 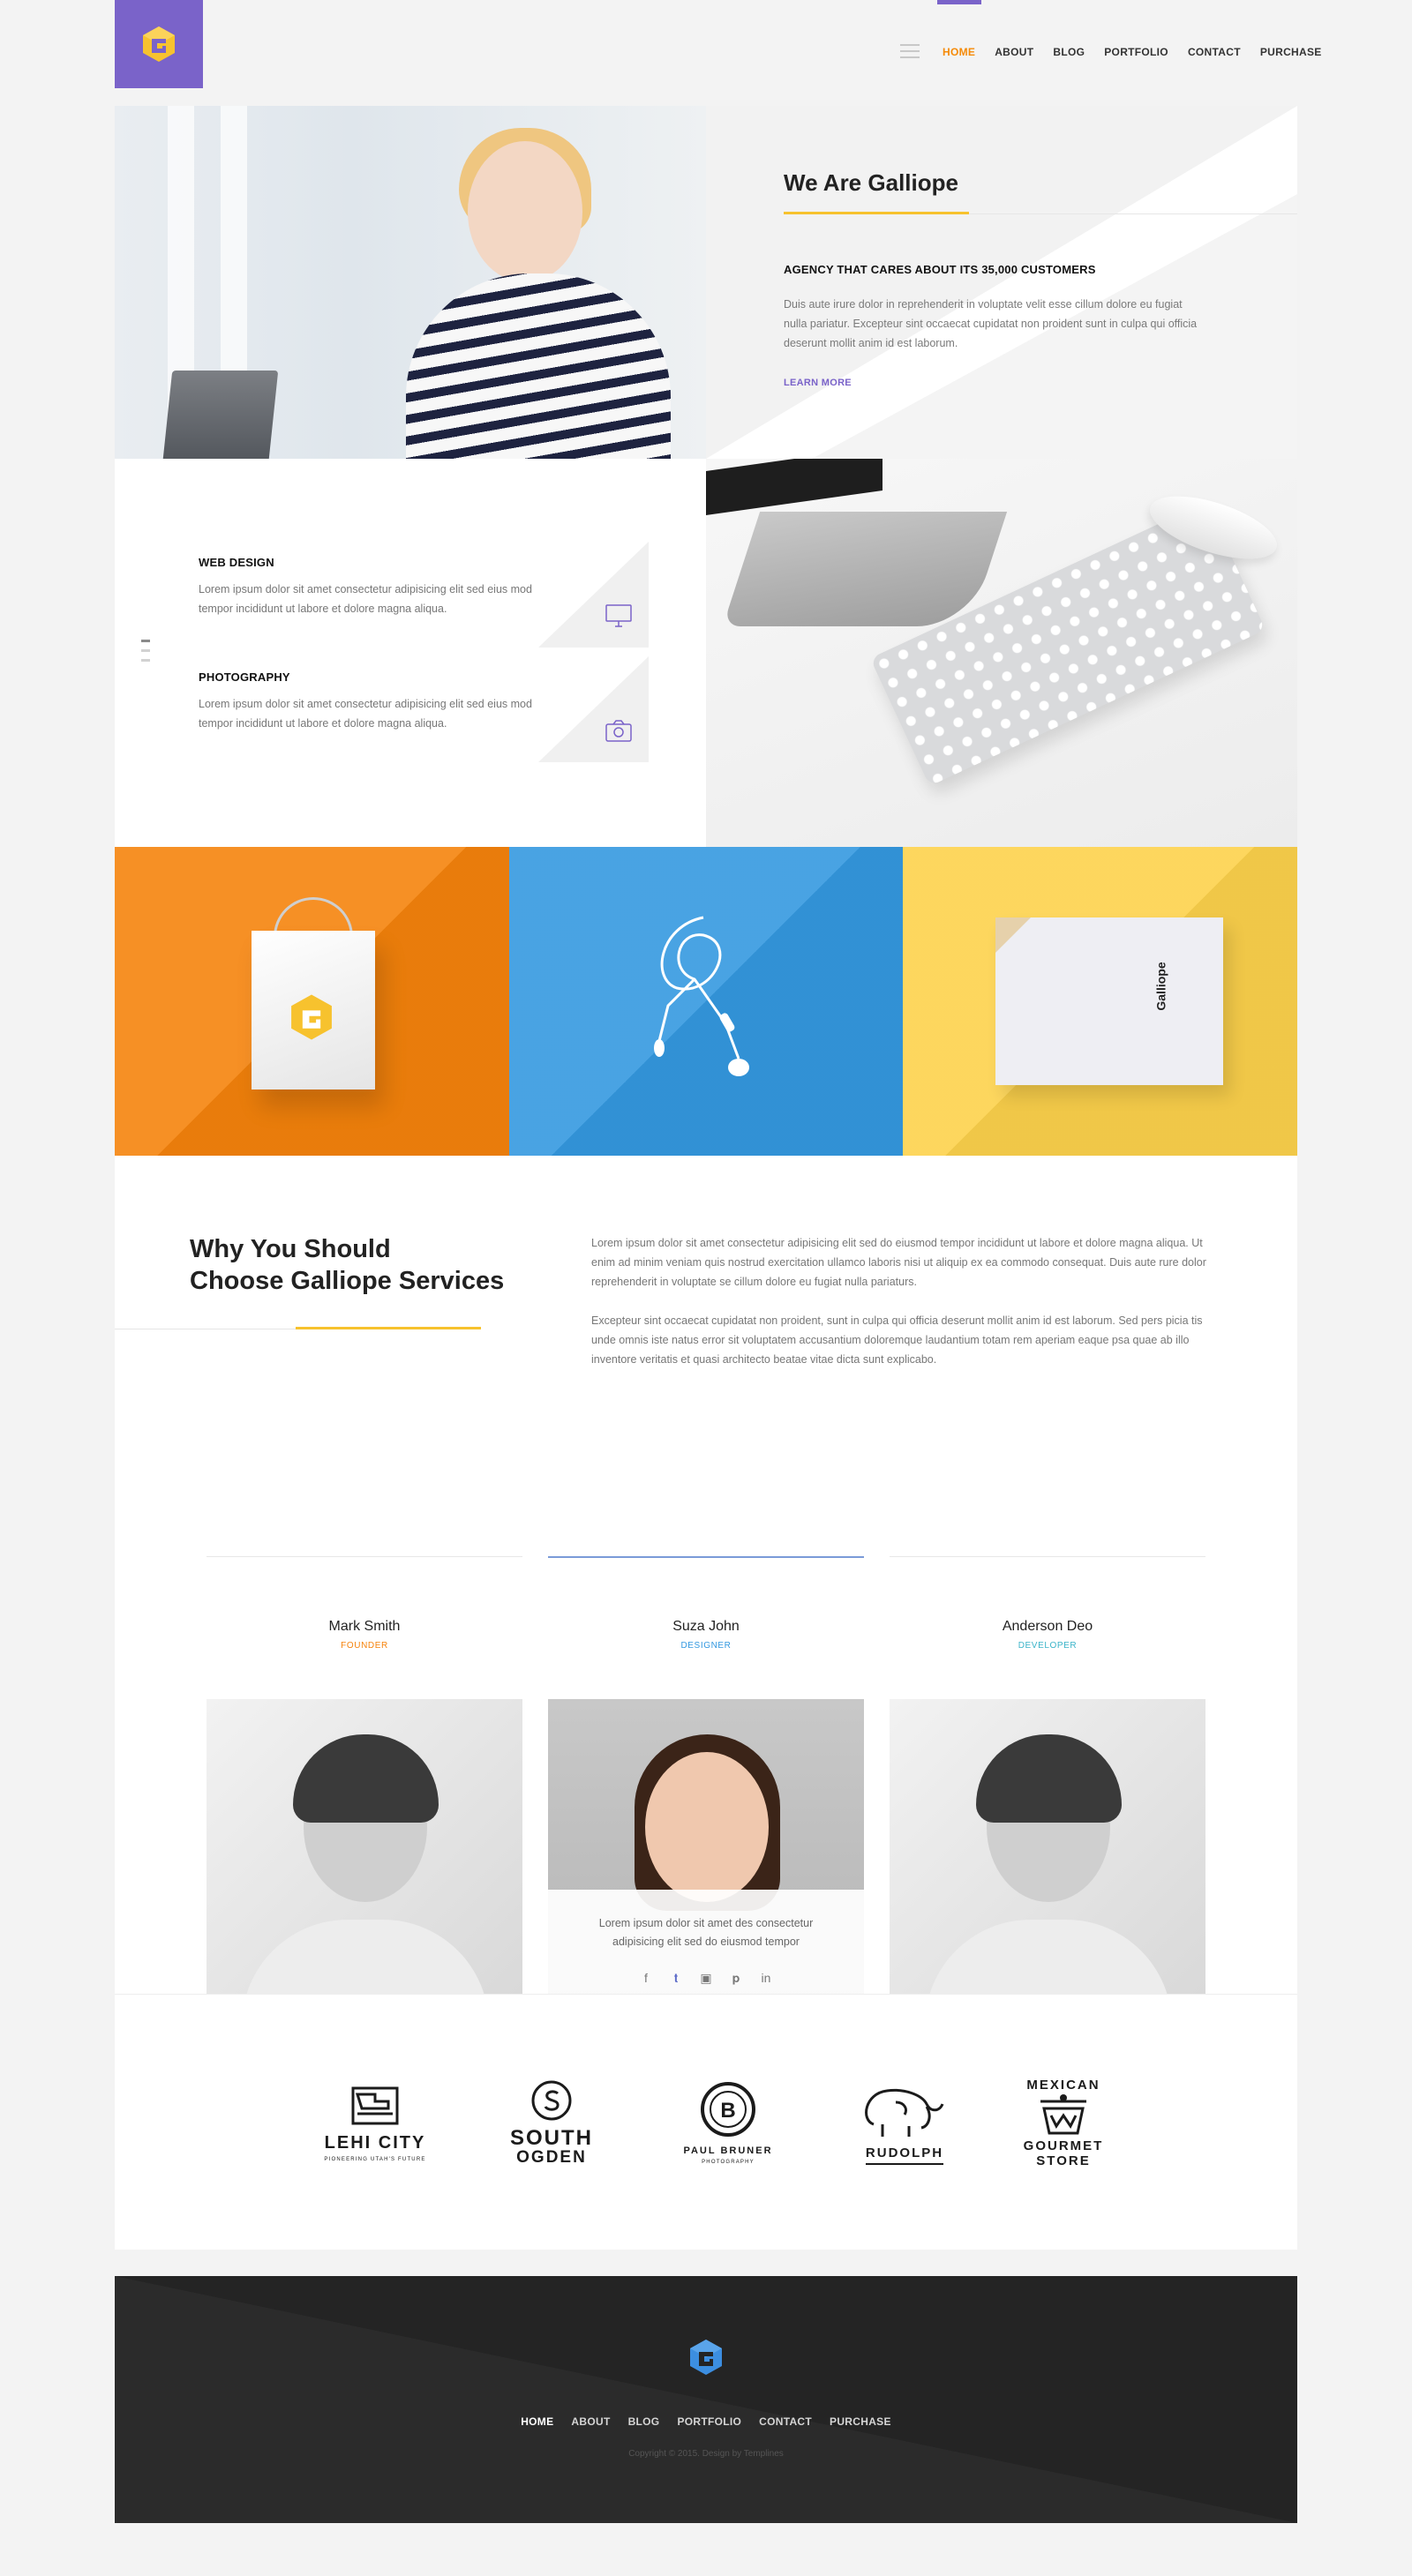 I want to click on hero-photo-woman-at-laptop, so click(x=410, y=283).